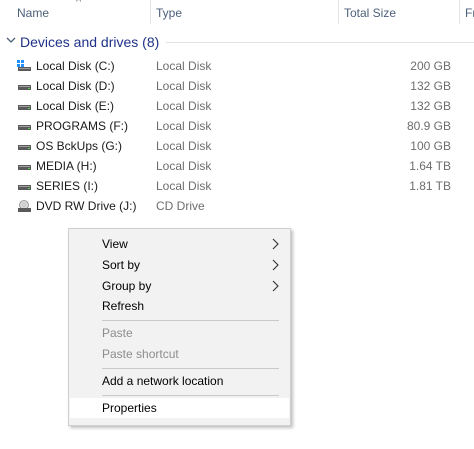  I want to click on drive-row: PROGRAMS (F:) Local Disk 80.9 GB, so click(237, 126).